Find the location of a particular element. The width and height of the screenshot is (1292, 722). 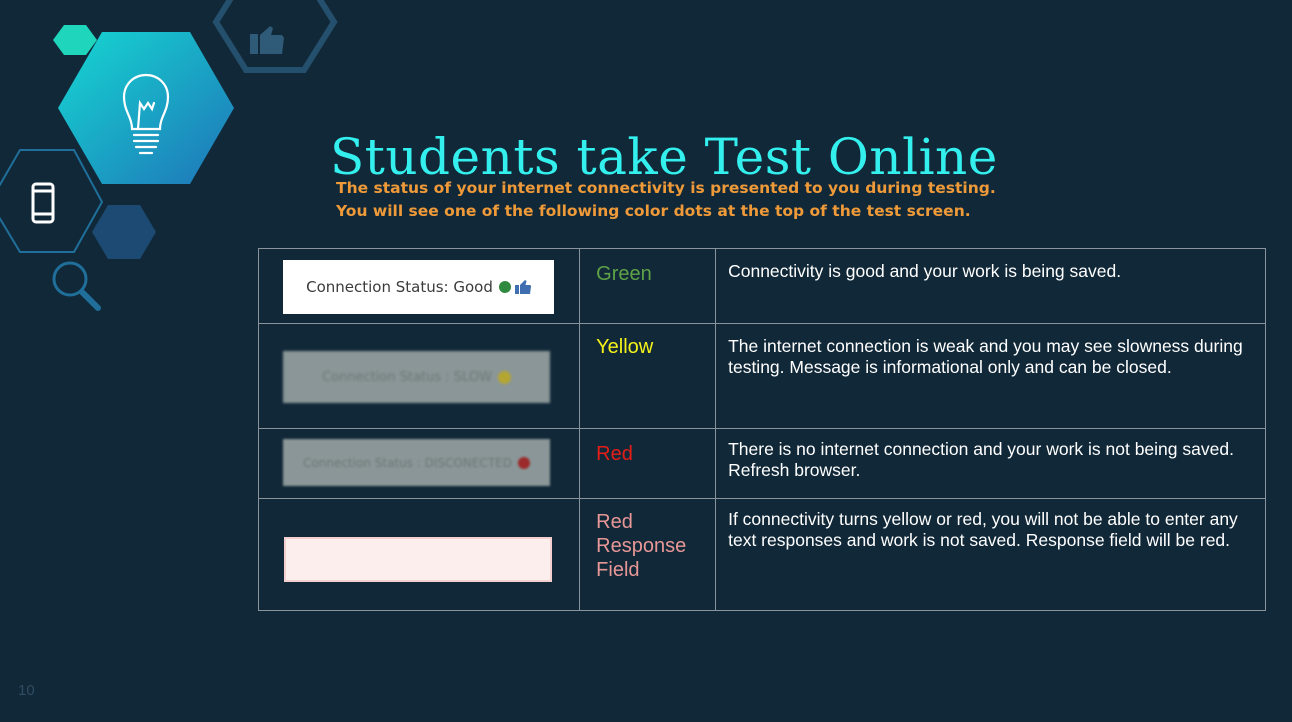

status-good-label: Connection Status: Good is located at coordinates (399, 287).